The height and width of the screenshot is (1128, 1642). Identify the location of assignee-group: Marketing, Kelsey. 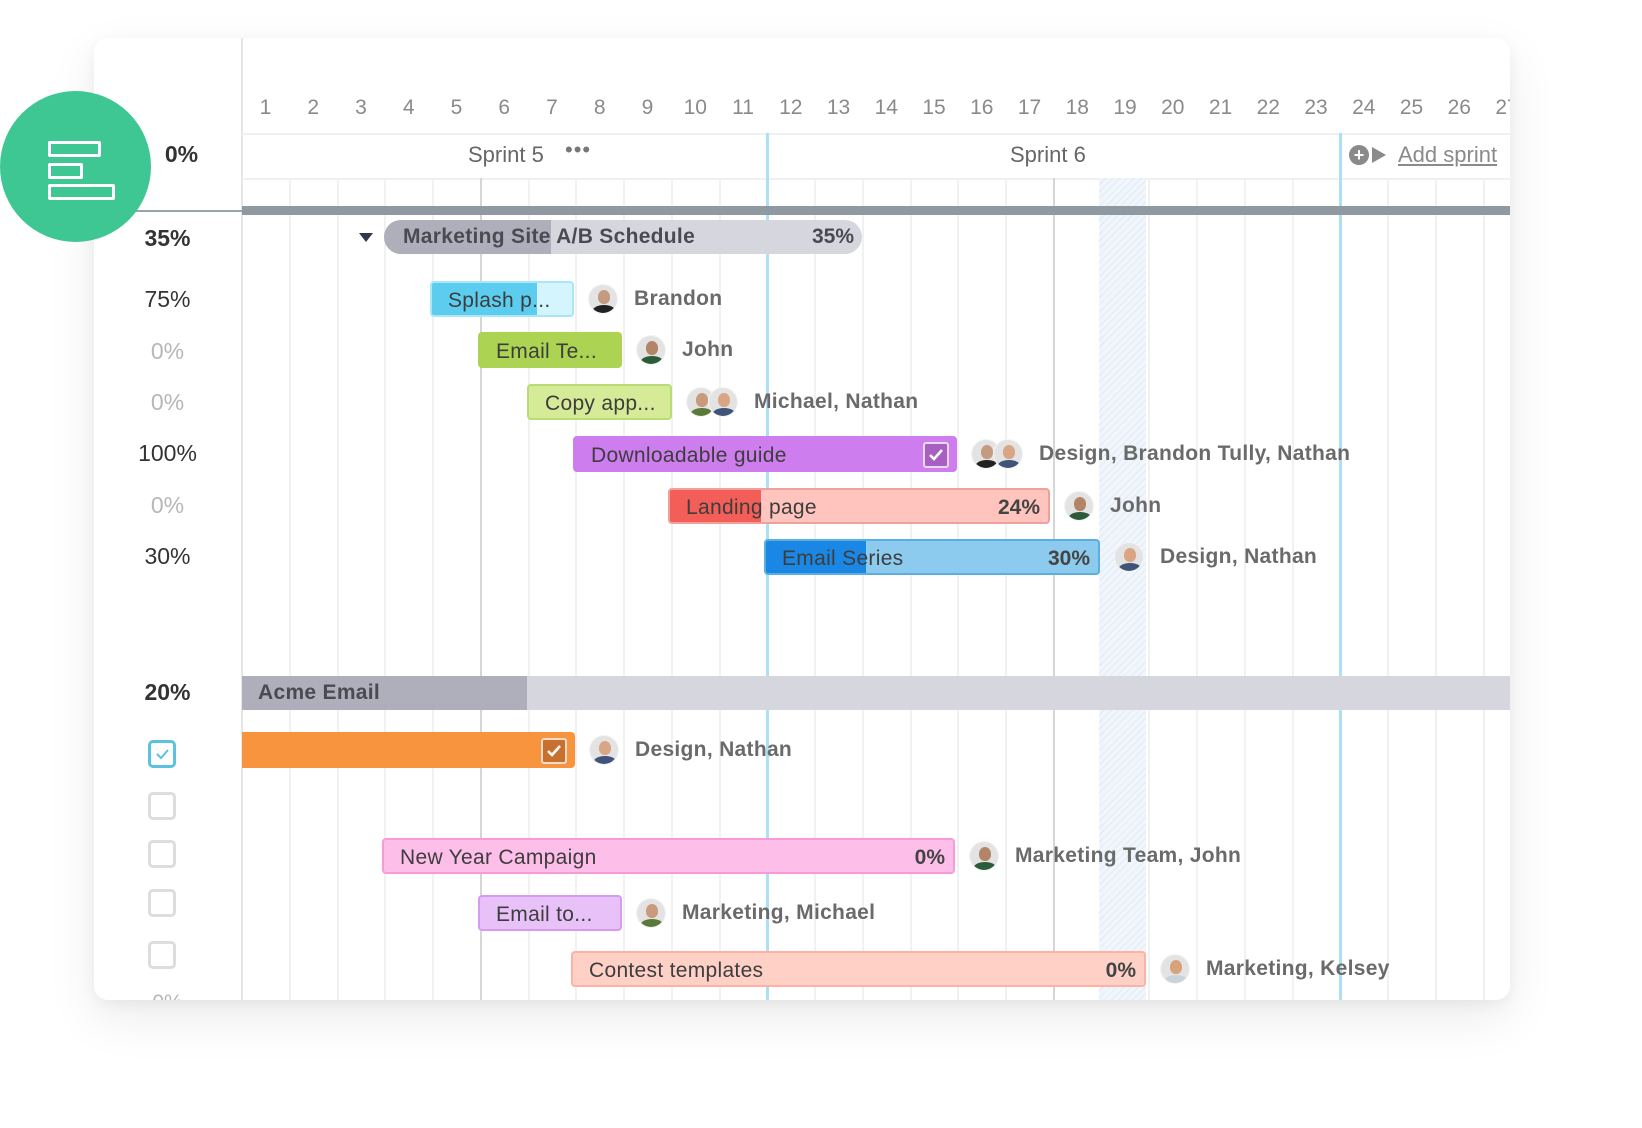
(1275, 969).